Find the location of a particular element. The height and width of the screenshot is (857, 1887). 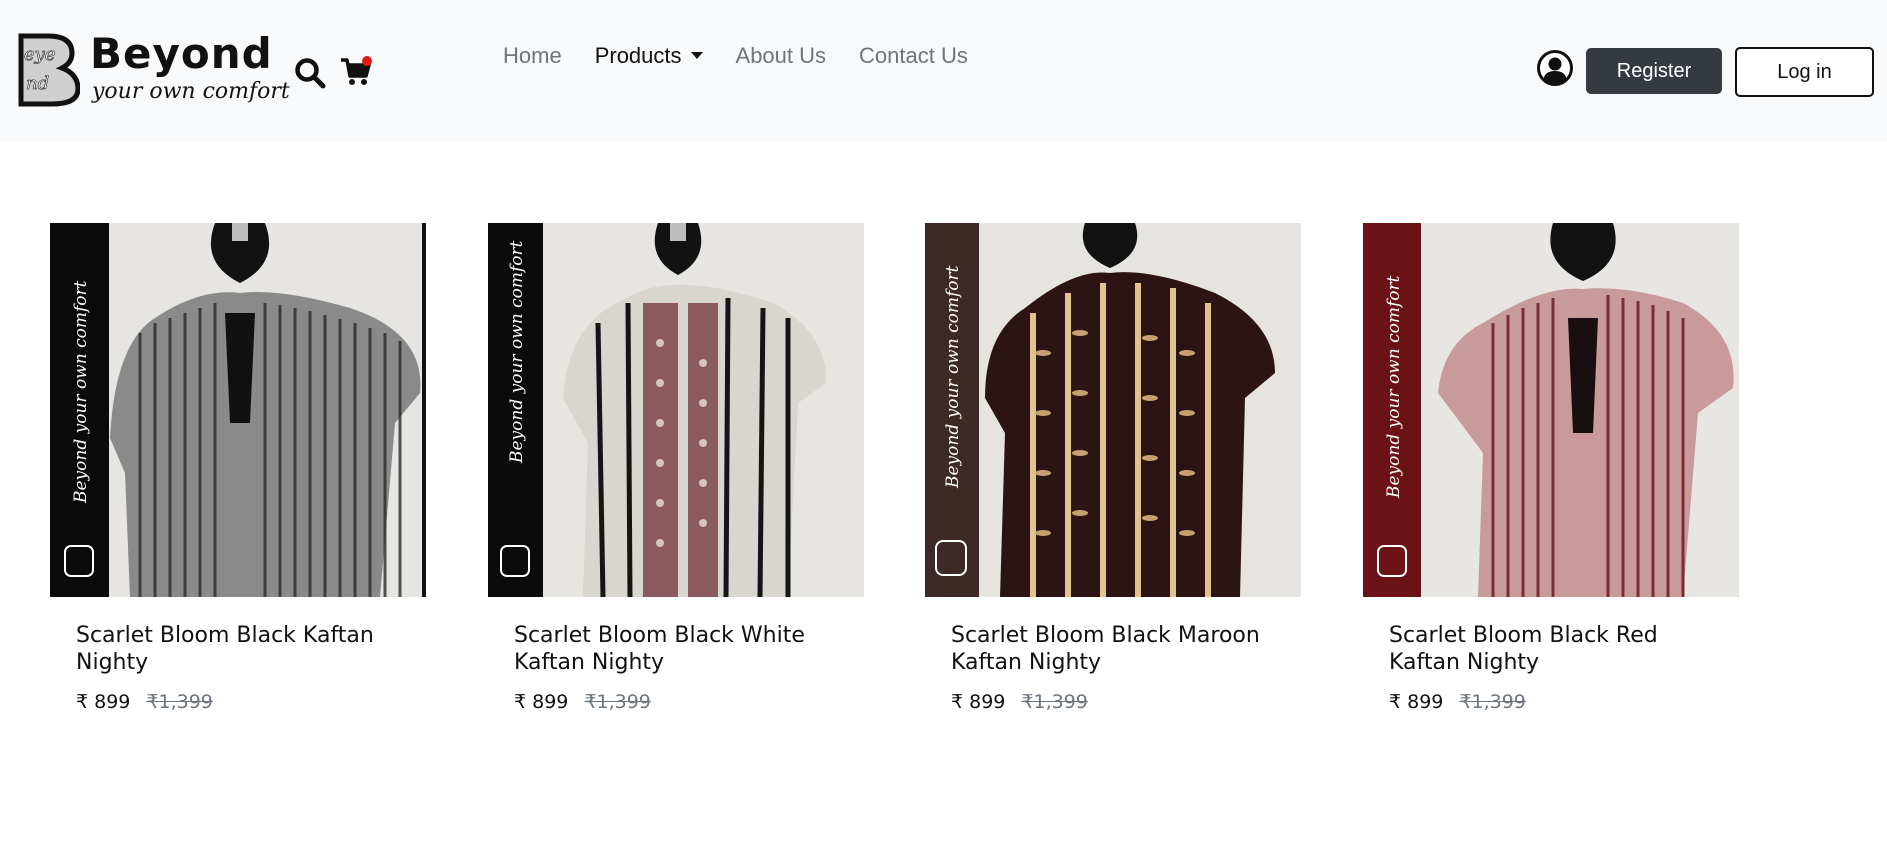

brand-tagline: your own comfort is located at coordinates (191, 91).